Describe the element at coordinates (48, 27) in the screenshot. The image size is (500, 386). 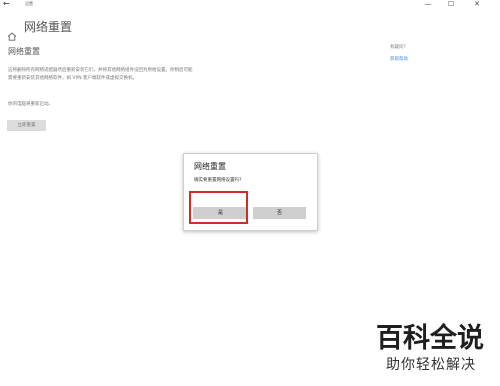
I see `page-title: 网络重置` at that location.